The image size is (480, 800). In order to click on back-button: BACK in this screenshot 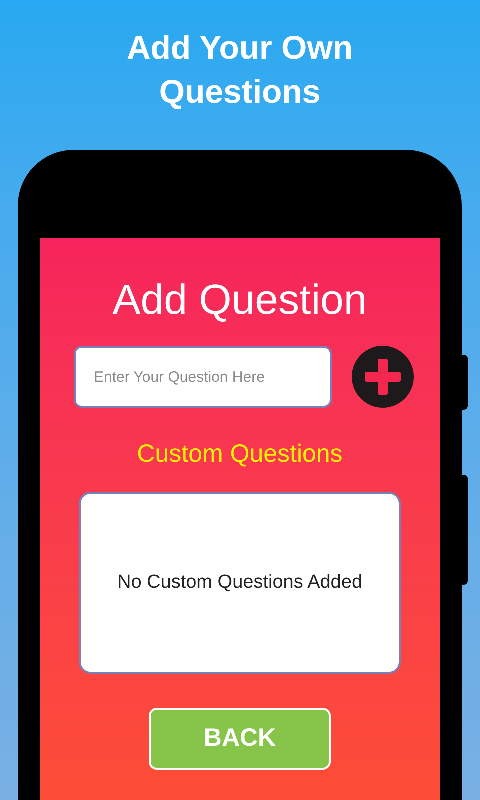, I will do `click(240, 739)`.